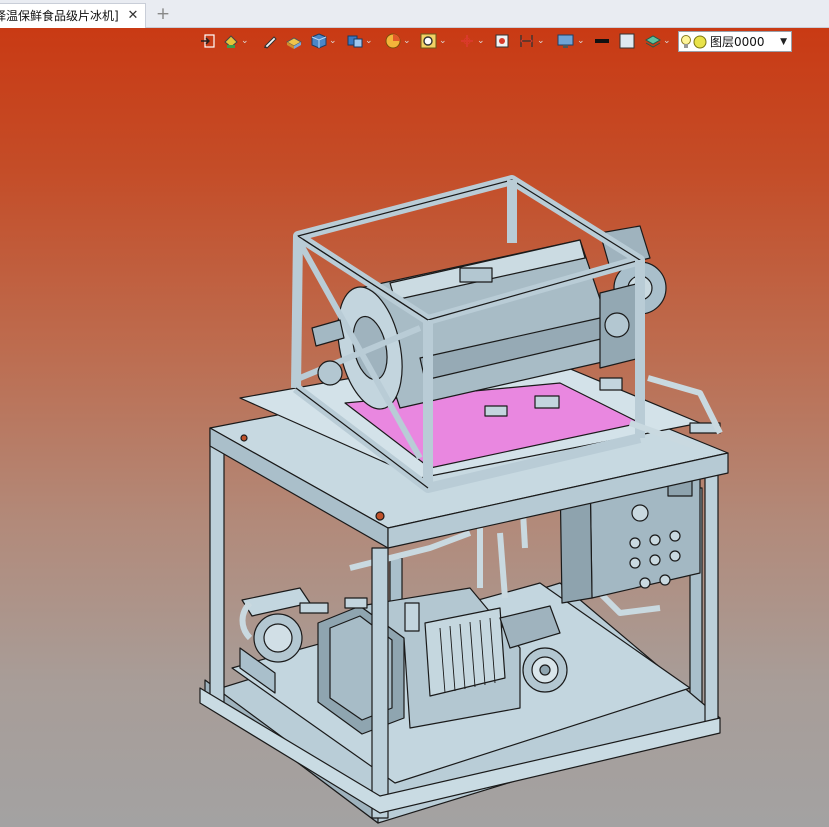  Describe the element at coordinates (711, 590) in the screenshot. I see `frame-post-front-right` at that location.